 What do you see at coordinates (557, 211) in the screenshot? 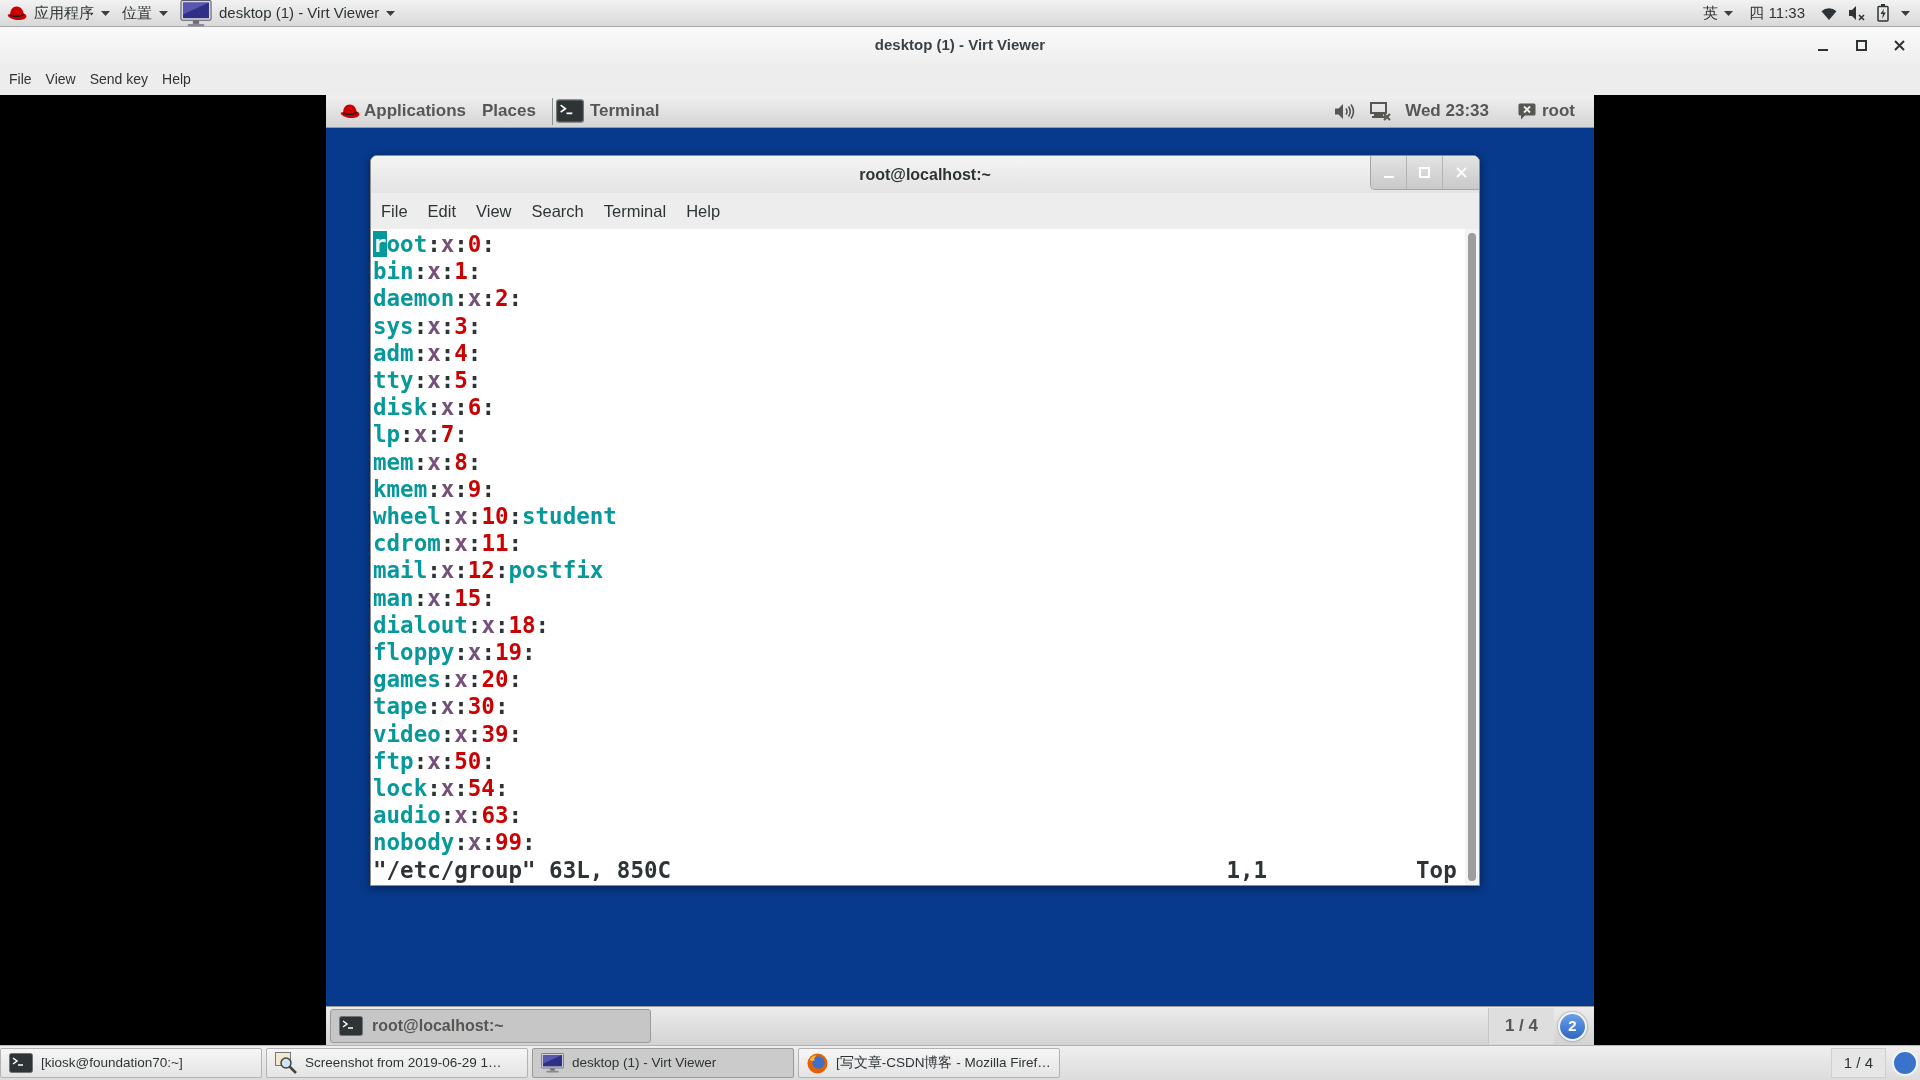
I see `menu-item: Search` at bounding box center [557, 211].